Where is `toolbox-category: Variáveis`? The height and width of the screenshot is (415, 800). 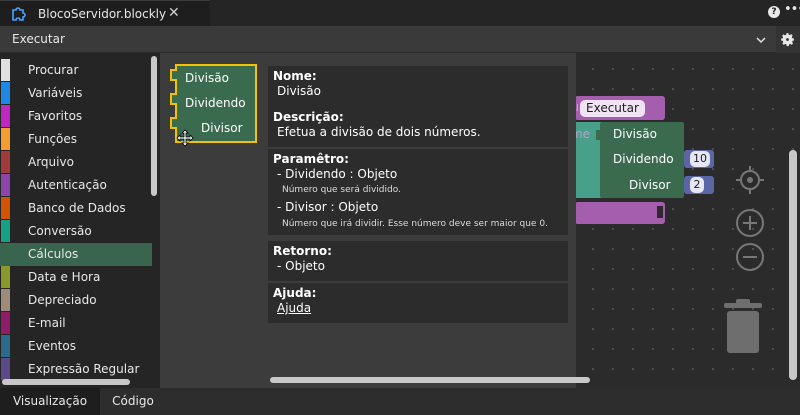 toolbox-category: Variáveis is located at coordinates (76, 93).